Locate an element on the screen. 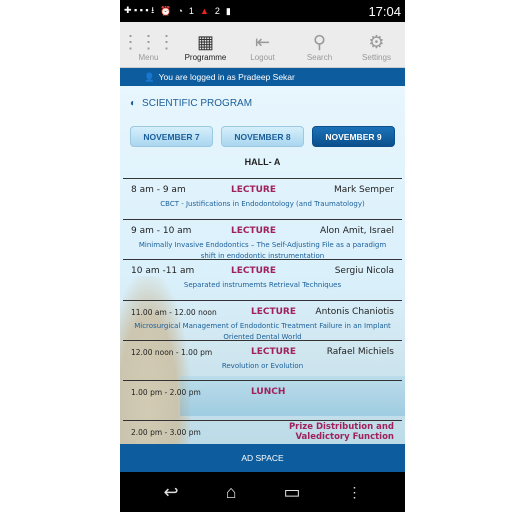  hall-label: HALL- A is located at coordinates (262, 162).